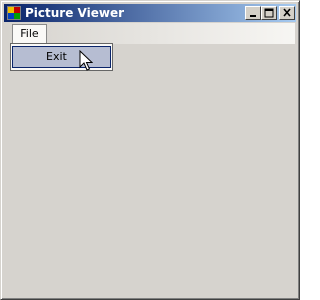 This screenshot has height=300, width=320. I want to click on maximize-icon, so click(269, 13).